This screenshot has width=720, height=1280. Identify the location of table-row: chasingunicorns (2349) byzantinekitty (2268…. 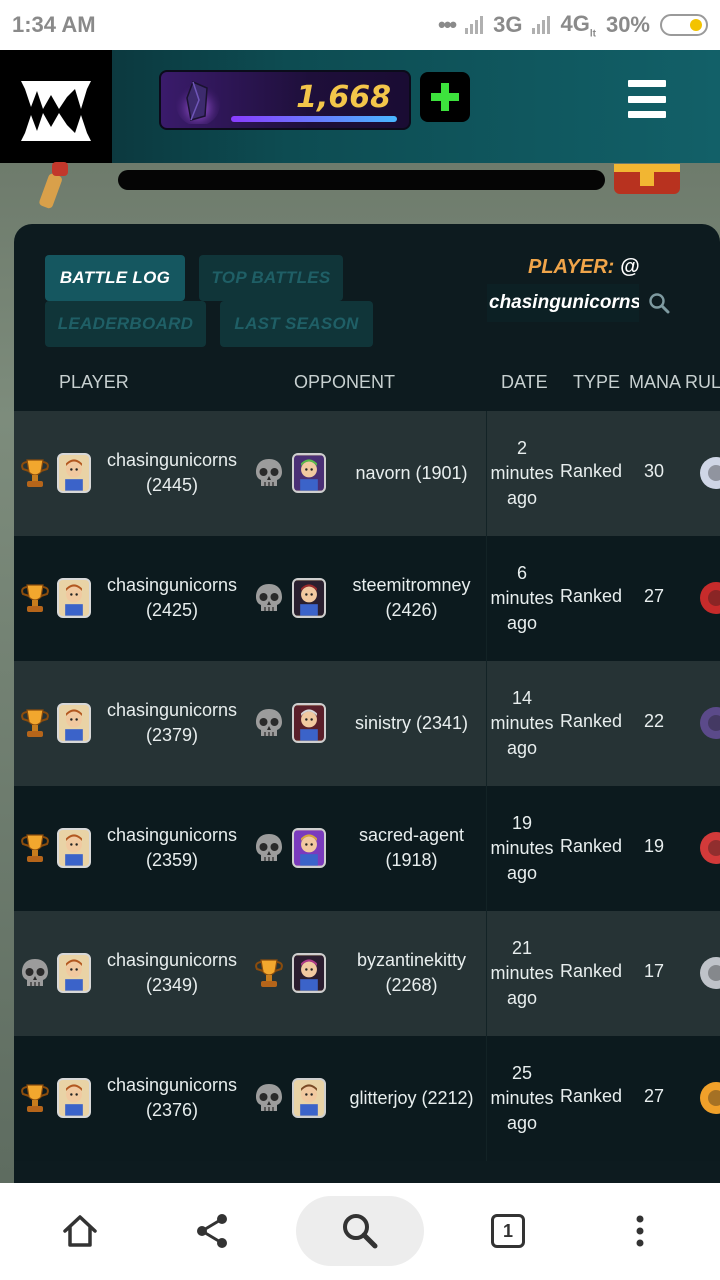
(367, 973).